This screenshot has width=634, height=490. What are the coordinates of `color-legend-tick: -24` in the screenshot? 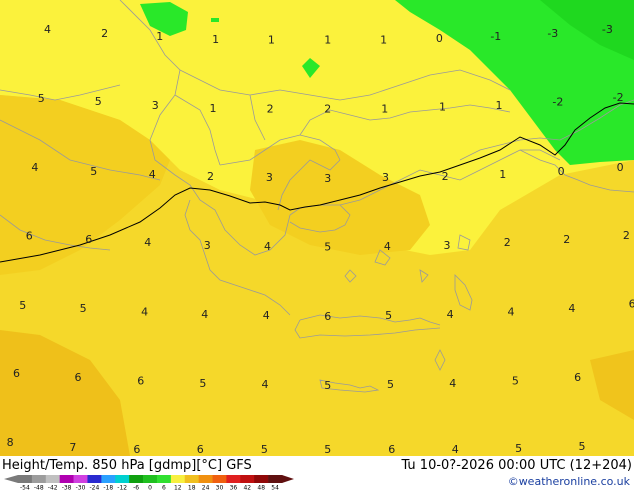 It's located at (94, 487).